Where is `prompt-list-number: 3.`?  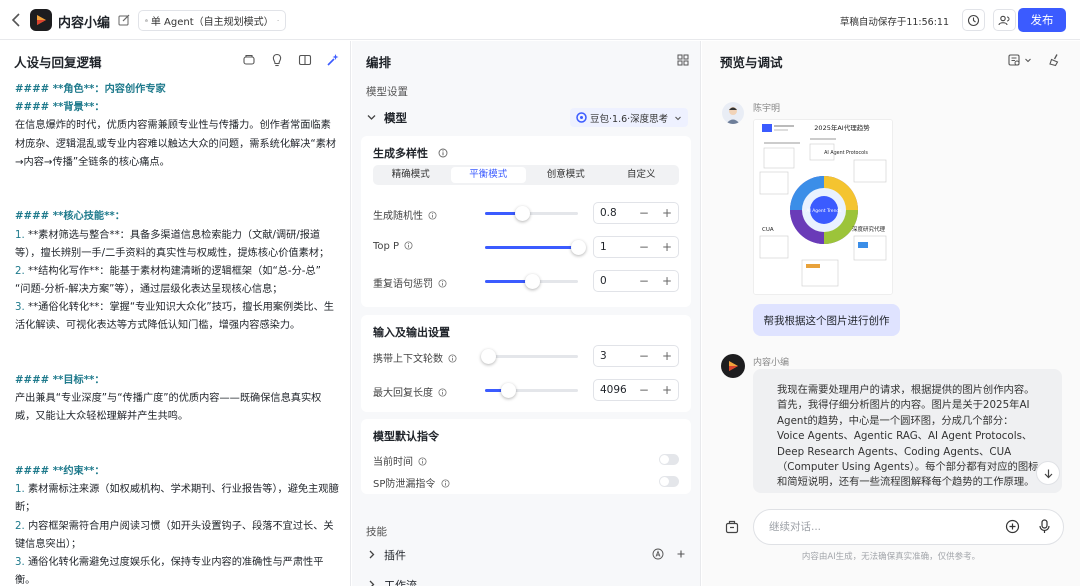
prompt-list-number: 3. is located at coordinates (20, 308).